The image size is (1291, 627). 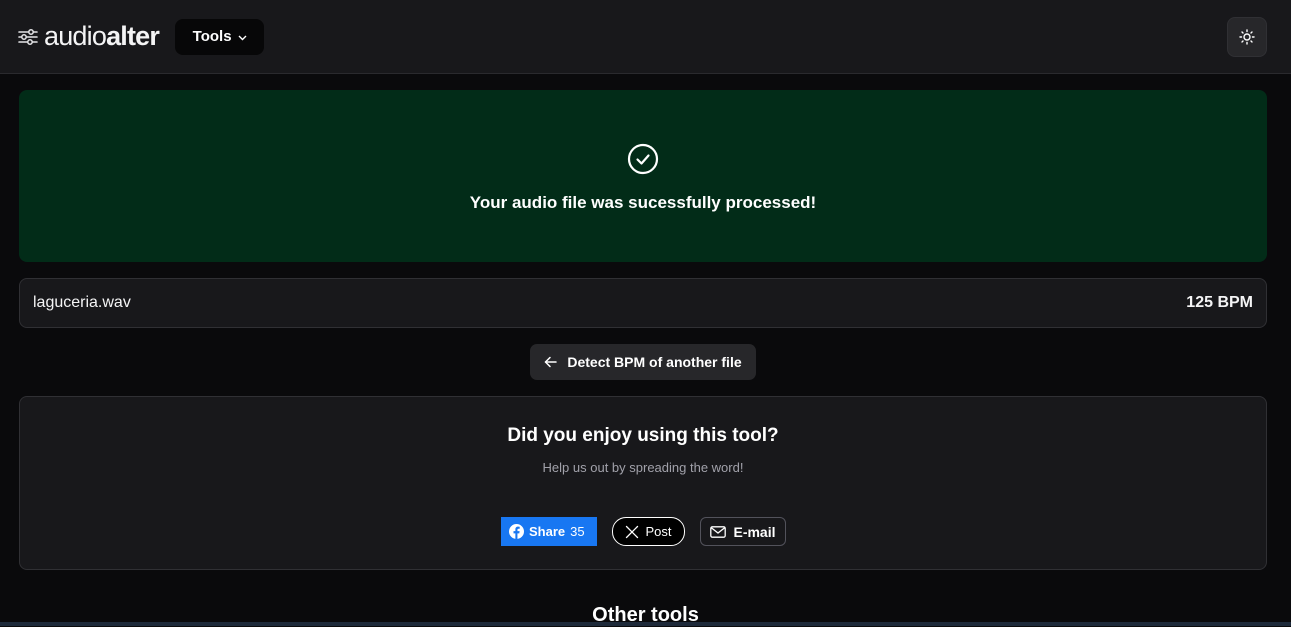 I want to click on share-title: Did you enjoy using this tool?, so click(x=643, y=435).